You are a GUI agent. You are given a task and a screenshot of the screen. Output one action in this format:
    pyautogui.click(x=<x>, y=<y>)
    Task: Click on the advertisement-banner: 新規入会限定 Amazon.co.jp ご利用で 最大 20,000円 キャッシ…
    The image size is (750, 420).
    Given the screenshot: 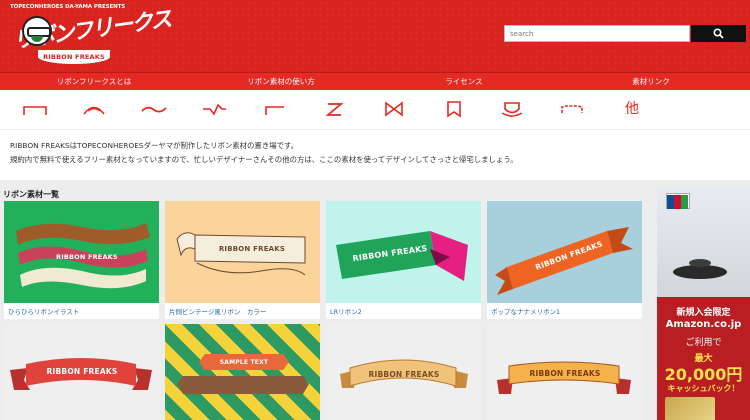 What is the action you would take?
    pyautogui.click(x=703, y=303)
    